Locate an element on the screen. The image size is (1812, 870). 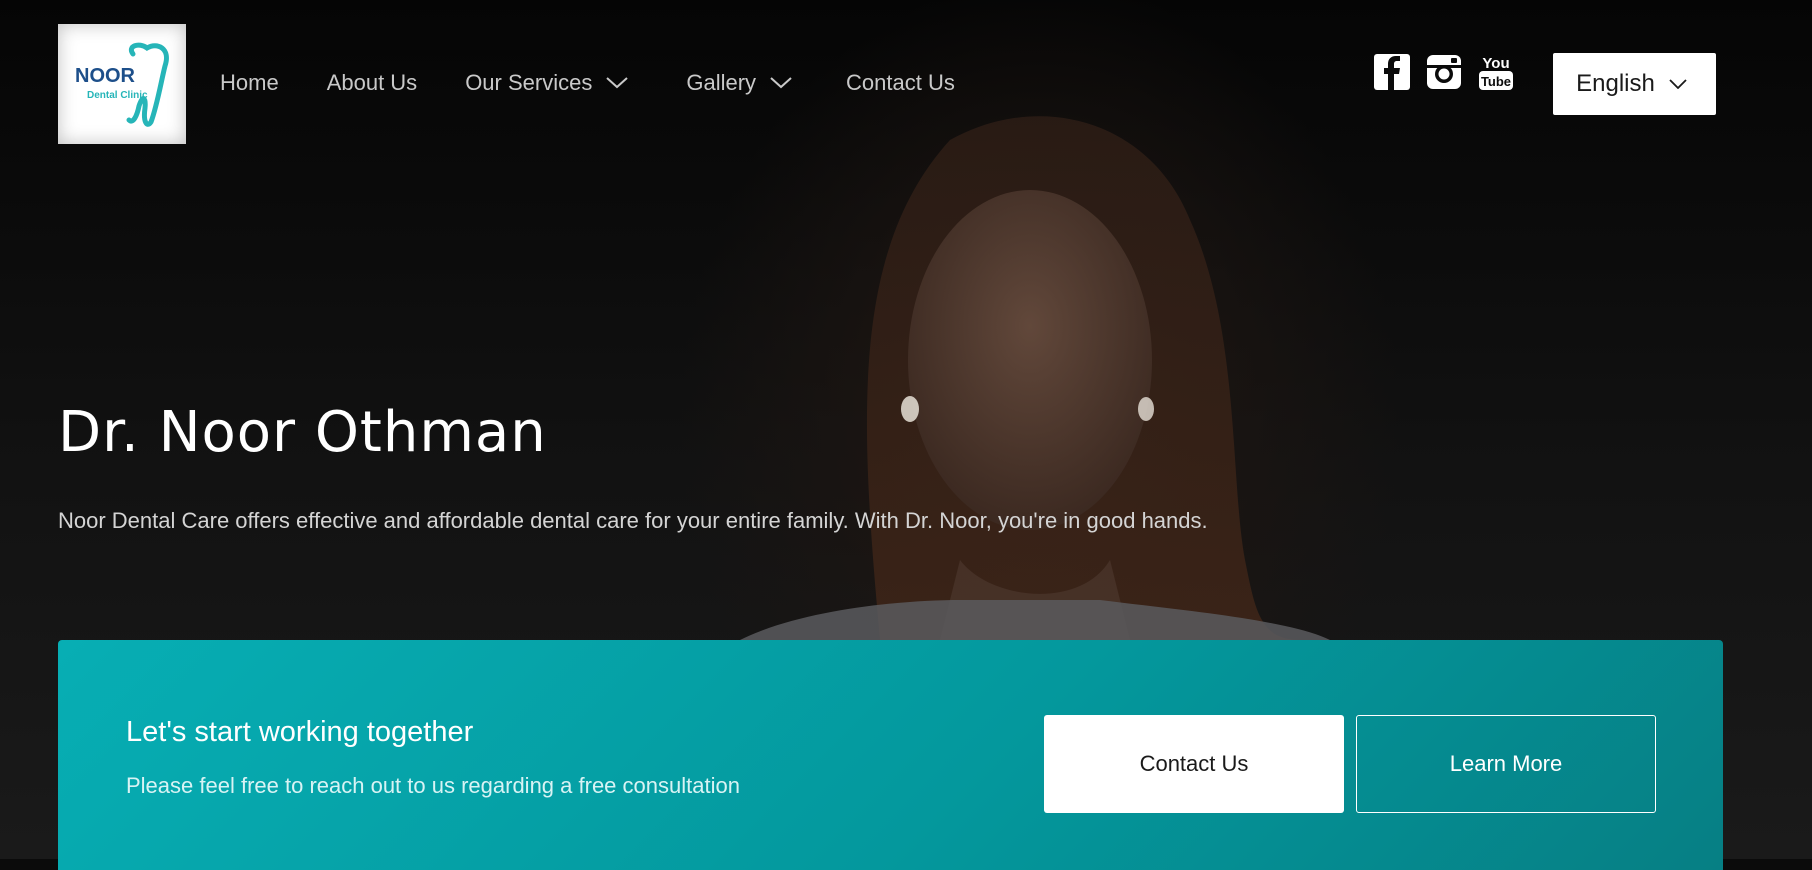
tooth-logo-icon: NOOR Dental Clinic is located at coordinates (122, 84).